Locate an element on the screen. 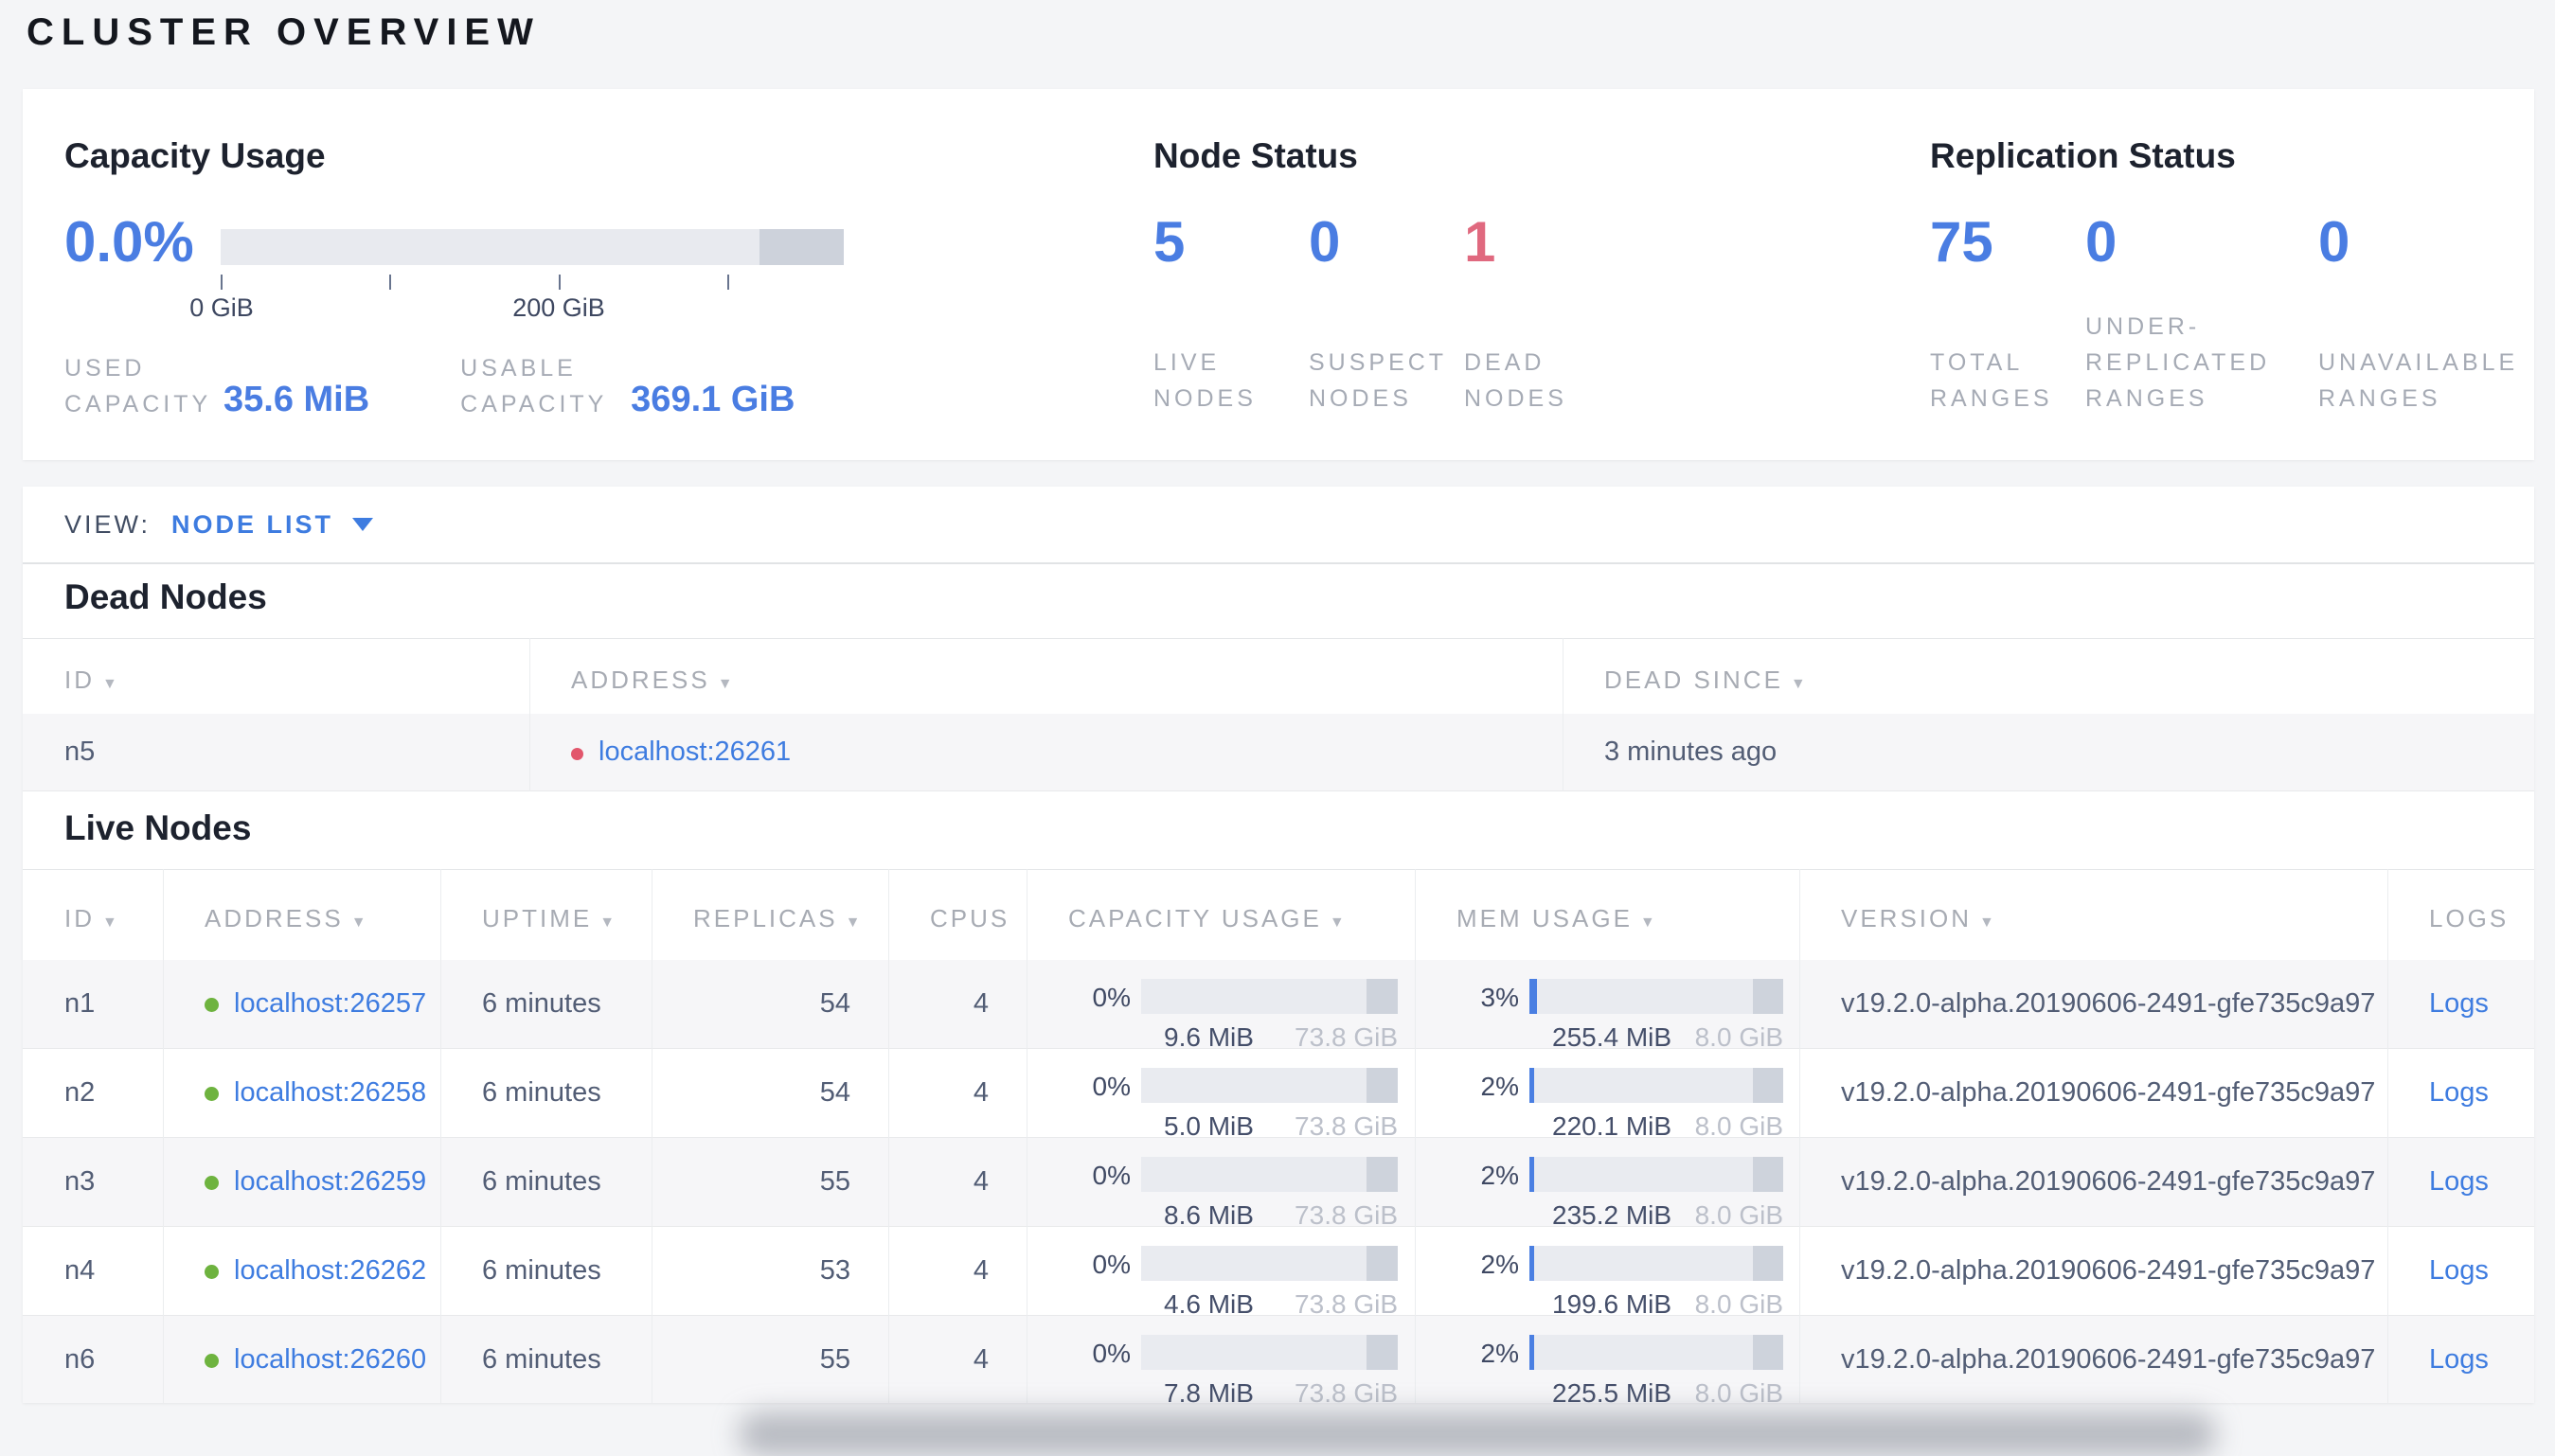 The height and width of the screenshot is (1456, 2555). live-node-replicas: 54 is located at coordinates (834, 1092).